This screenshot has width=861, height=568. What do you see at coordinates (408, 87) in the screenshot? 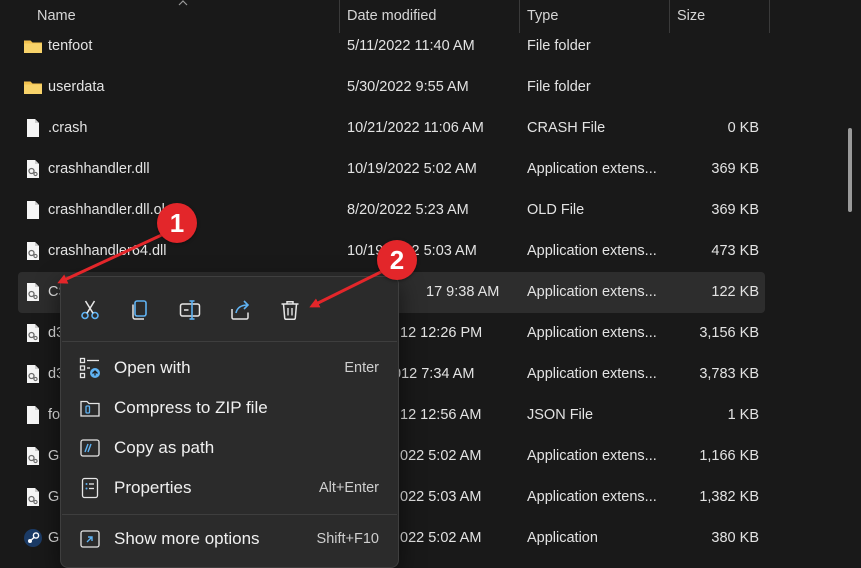
I see `file-date: 5/30/2022 9:55 AM` at bounding box center [408, 87].